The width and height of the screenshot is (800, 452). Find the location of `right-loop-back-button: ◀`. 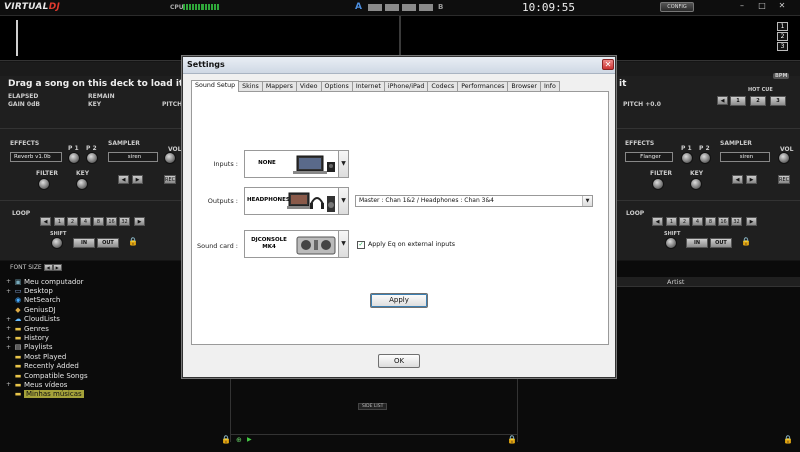

right-loop-back-button: ◀ is located at coordinates (657, 221).